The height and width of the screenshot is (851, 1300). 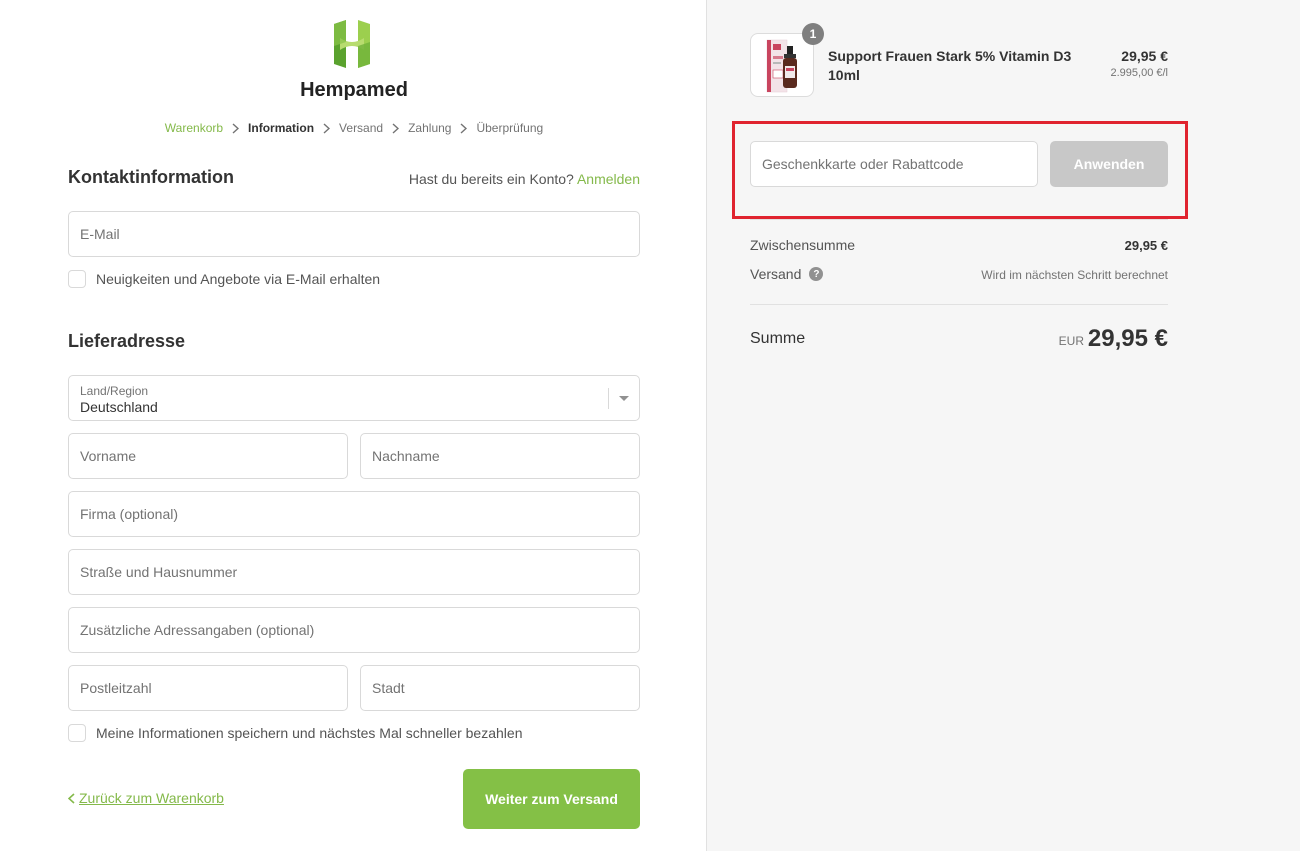 I want to click on country-select: Land/Region Deutschland, so click(x=354, y=398).